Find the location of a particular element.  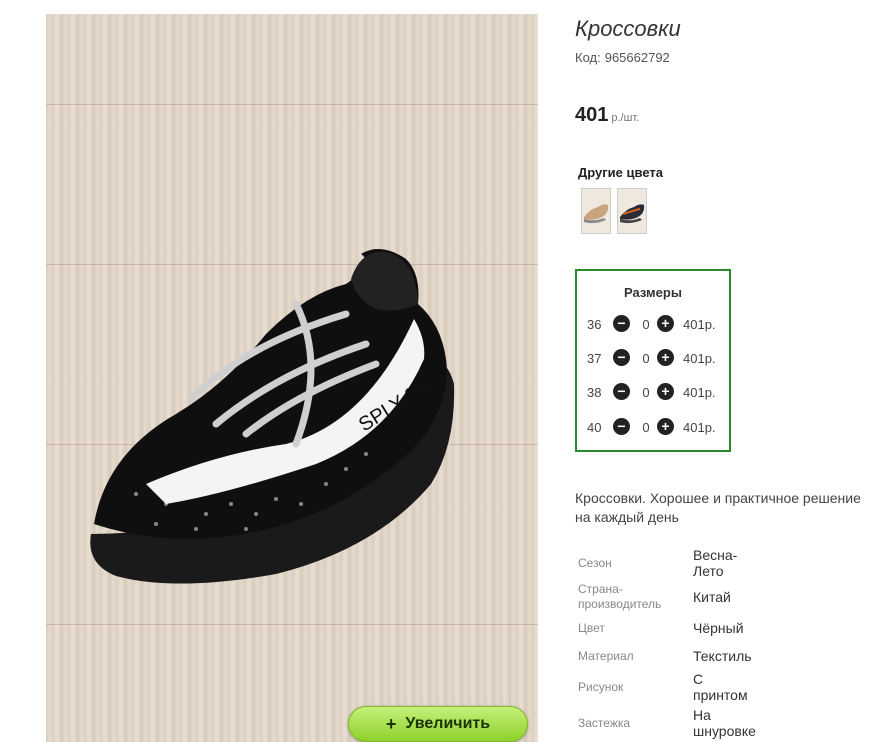

product-price: 401 р./шт. is located at coordinates (607, 115).